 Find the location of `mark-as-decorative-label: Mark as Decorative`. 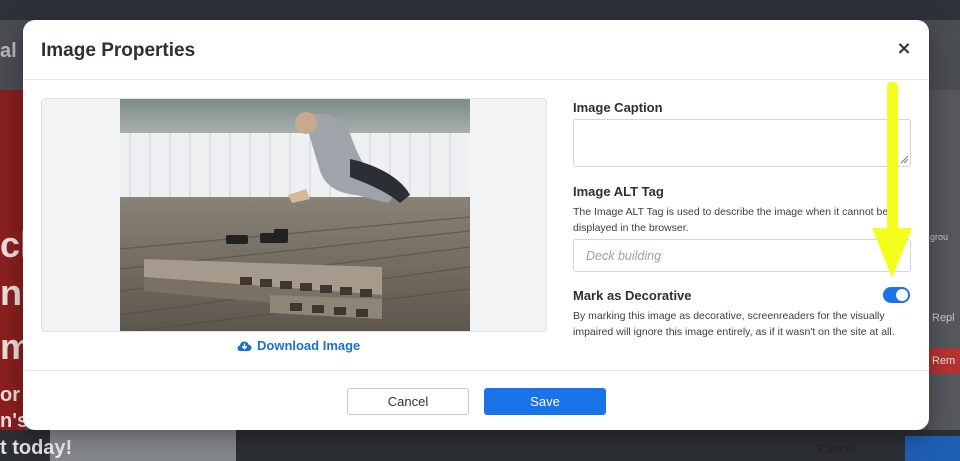

mark-as-decorative-label: Mark as Decorative is located at coordinates (632, 295).